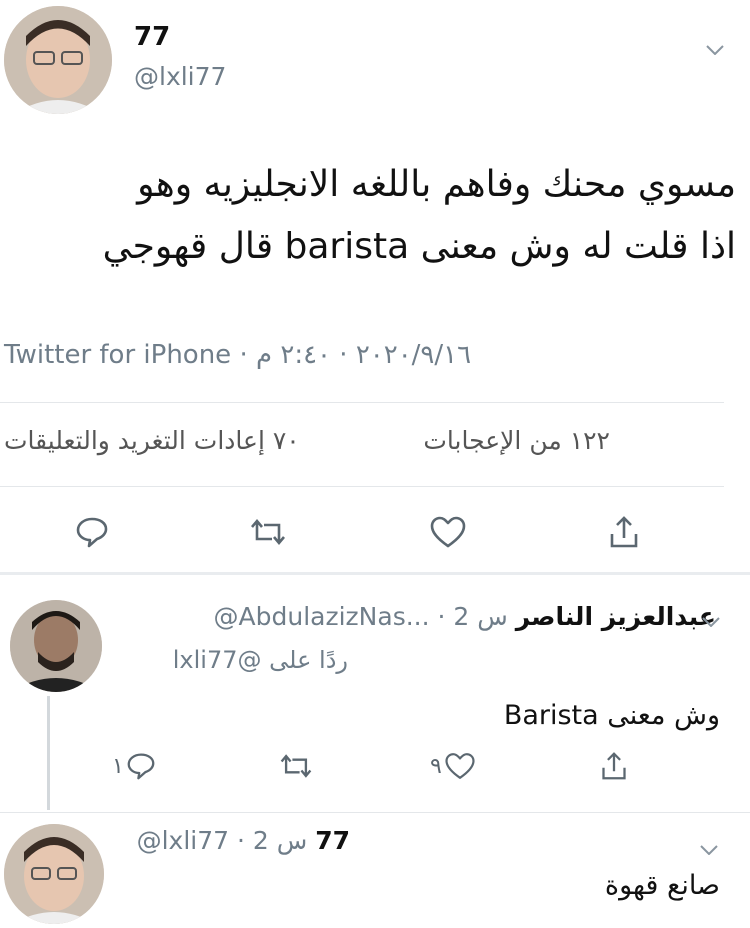 The width and height of the screenshot is (750, 928). What do you see at coordinates (222, 840) in the screenshot?
I see `reply2-handle-time: @lxli77 · 2 س` at bounding box center [222, 840].